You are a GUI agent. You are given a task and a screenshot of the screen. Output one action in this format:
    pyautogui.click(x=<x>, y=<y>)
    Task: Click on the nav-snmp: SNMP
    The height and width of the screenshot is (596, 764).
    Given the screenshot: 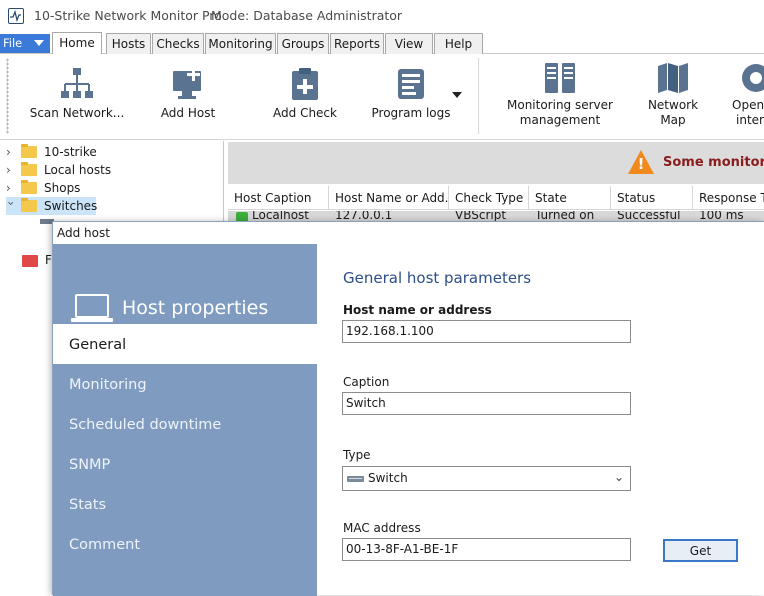 What is the action you would take?
    pyautogui.click(x=185, y=464)
    